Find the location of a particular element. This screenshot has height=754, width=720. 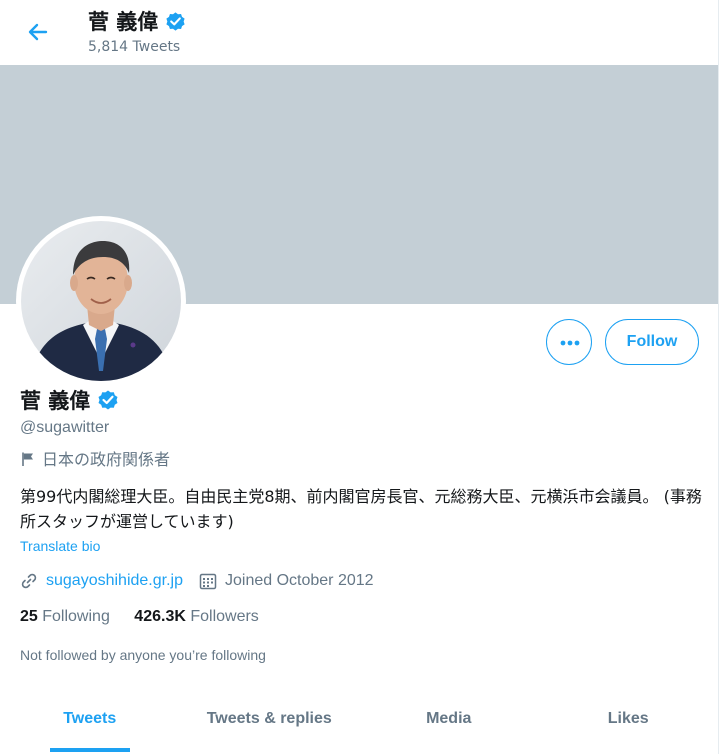

following-stat: 25 Following is located at coordinates (65, 616).